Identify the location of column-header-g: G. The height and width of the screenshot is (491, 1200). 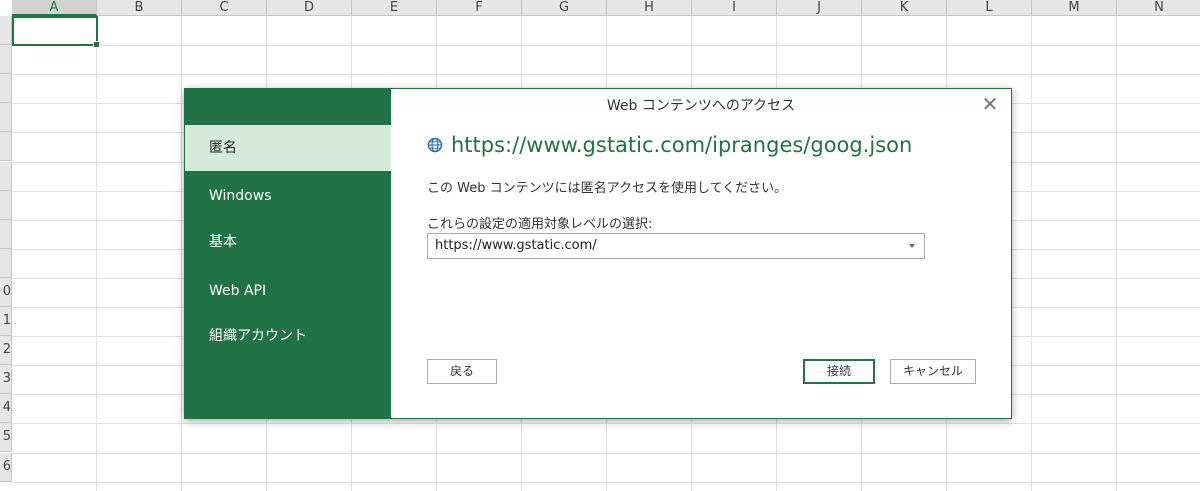
(564, 8).